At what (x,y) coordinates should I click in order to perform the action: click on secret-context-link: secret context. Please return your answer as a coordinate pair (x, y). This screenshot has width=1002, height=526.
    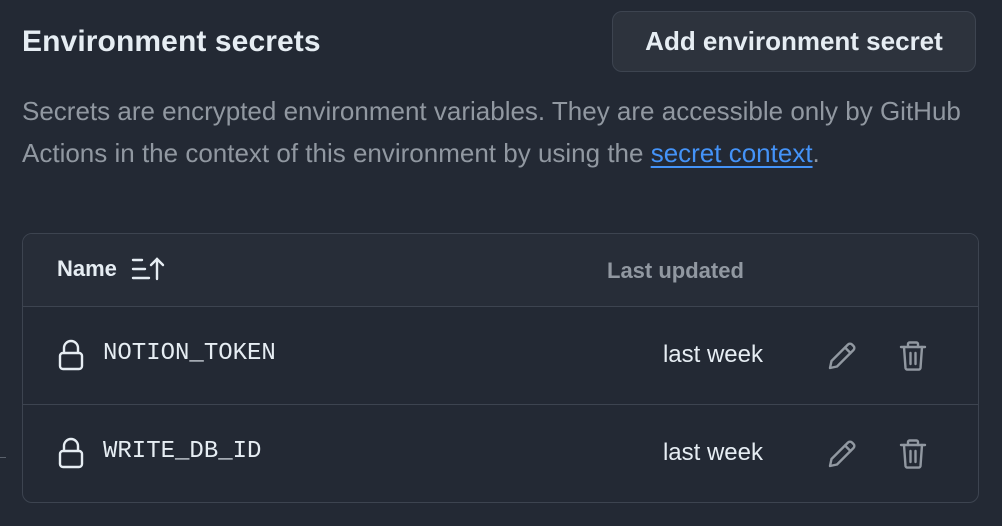
    Looking at the image, I should click on (732, 153).